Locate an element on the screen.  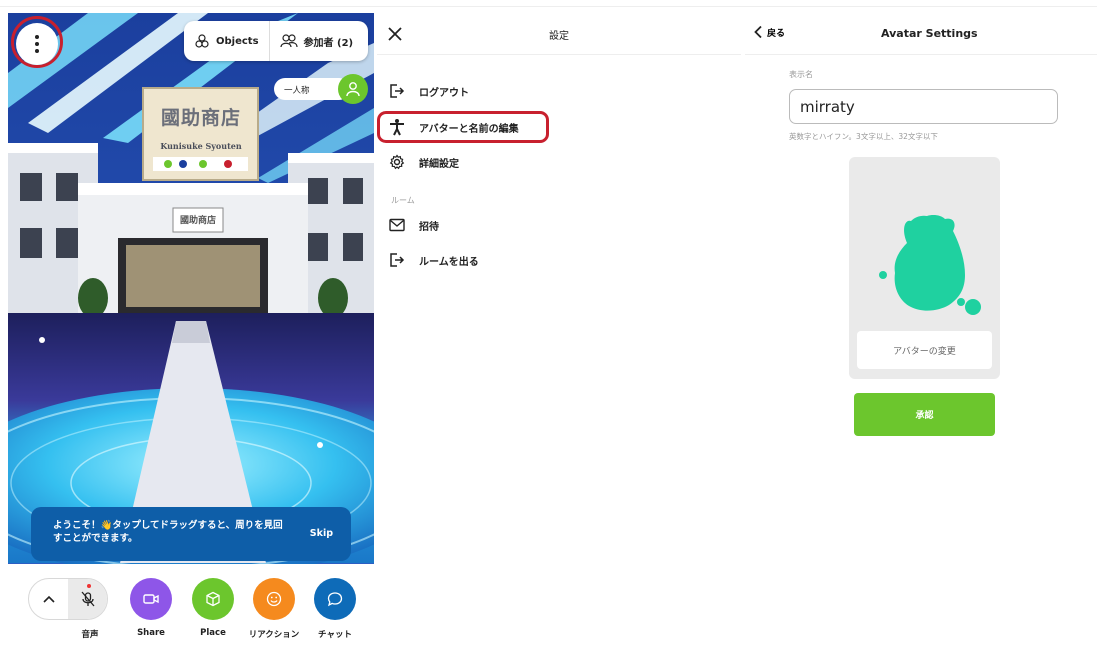
back-button: 戻る is located at coordinates (769, 32).